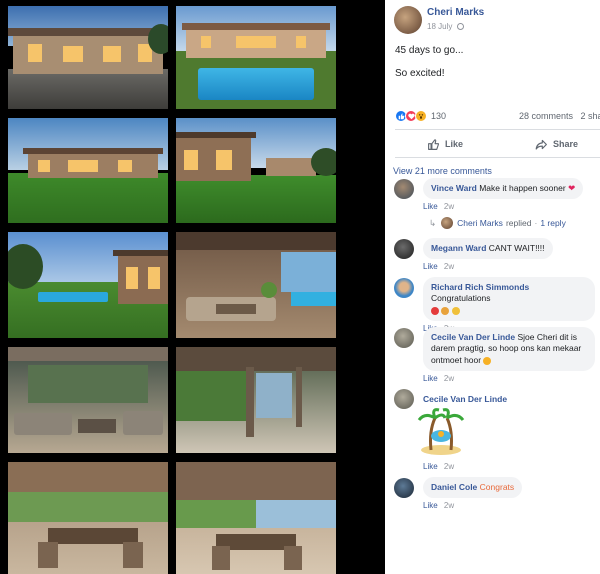  I want to click on thumbs-up-icon, so click(433, 144).